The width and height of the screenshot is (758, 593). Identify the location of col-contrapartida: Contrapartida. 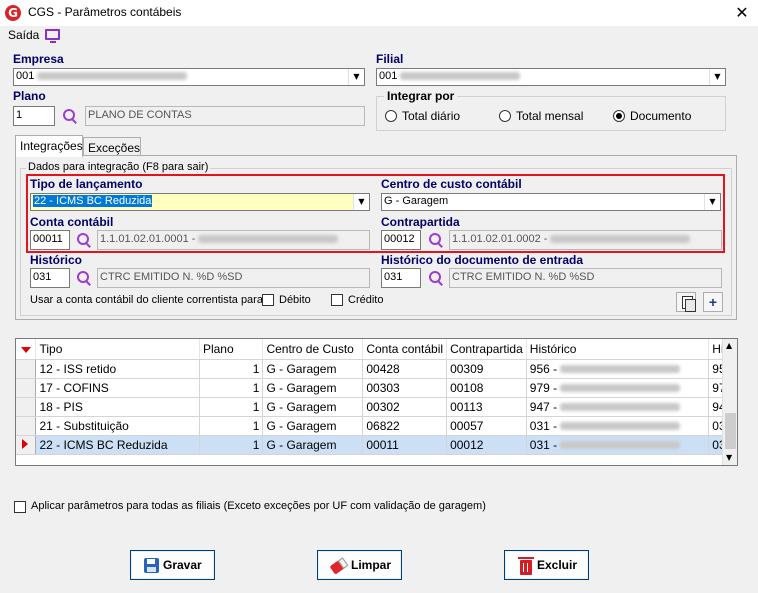
(486, 349).